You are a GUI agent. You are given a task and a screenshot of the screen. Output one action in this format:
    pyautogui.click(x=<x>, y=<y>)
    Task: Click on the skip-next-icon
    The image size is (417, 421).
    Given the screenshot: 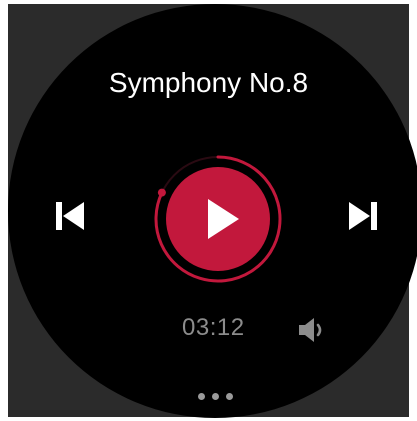 What is the action you would take?
    pyautogui.click(x=363, y=216)
    